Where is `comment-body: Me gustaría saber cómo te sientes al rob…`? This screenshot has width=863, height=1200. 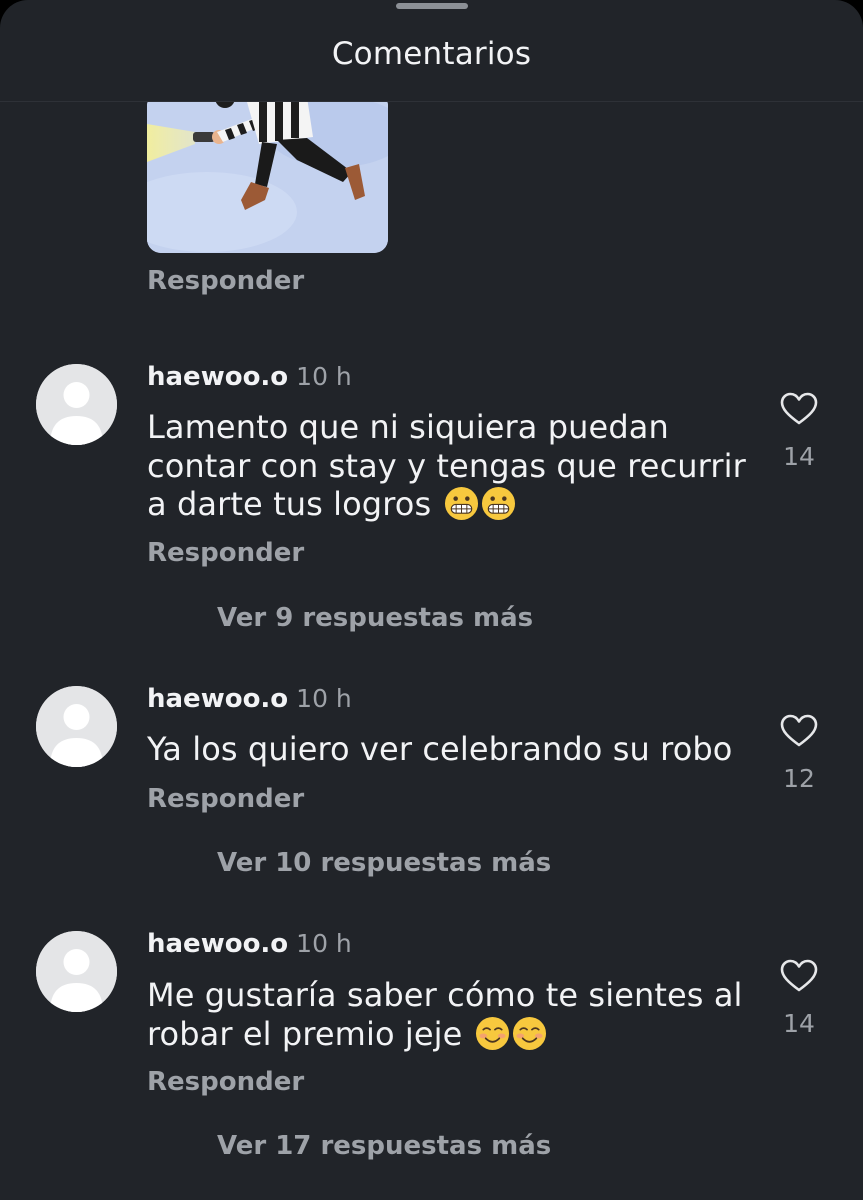
comment-body: Me gustaría saber cómo te sientes al rob… is located at coordinates (452, 1014).